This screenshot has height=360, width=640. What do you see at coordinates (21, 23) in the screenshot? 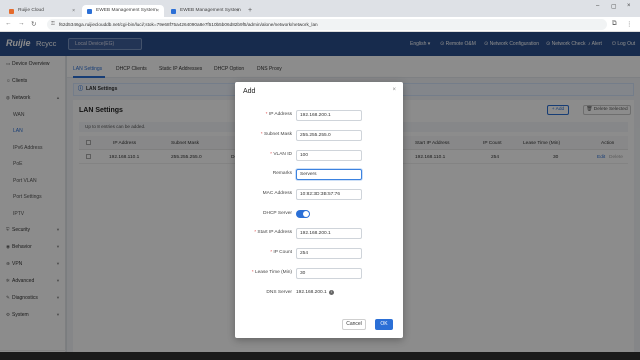
I see `forward-icon: →` at bounding box center [21, 23].